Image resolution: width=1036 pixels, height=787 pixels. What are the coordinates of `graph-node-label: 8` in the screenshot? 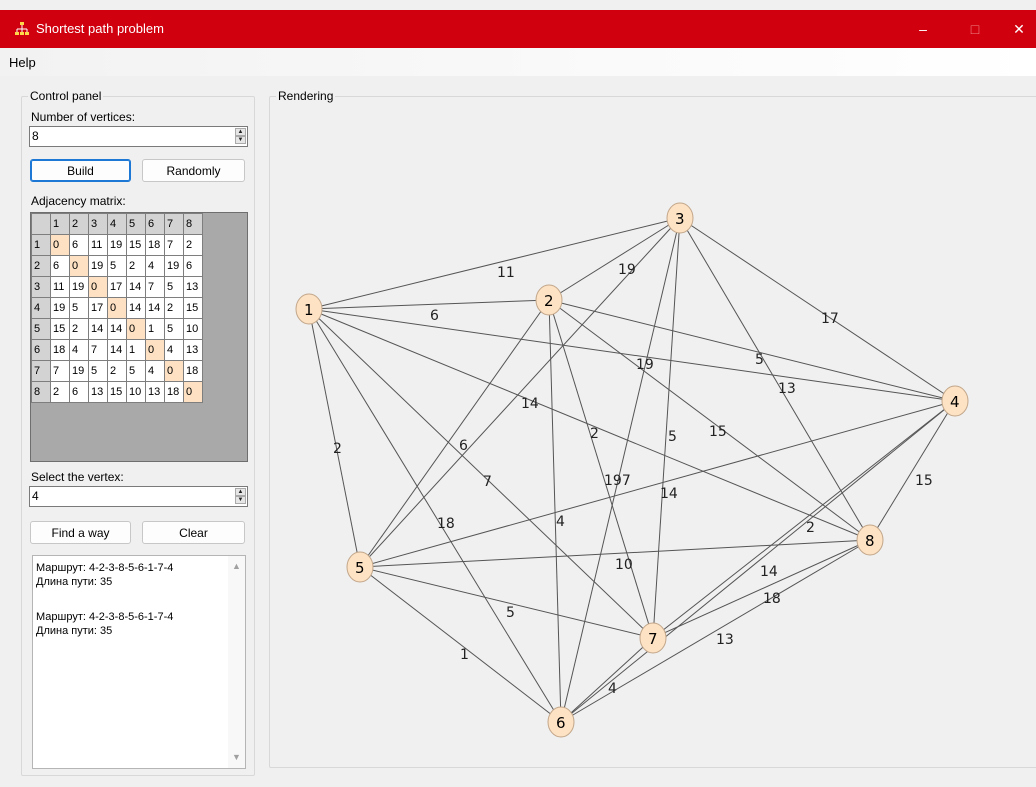 It's located at (870, 541).